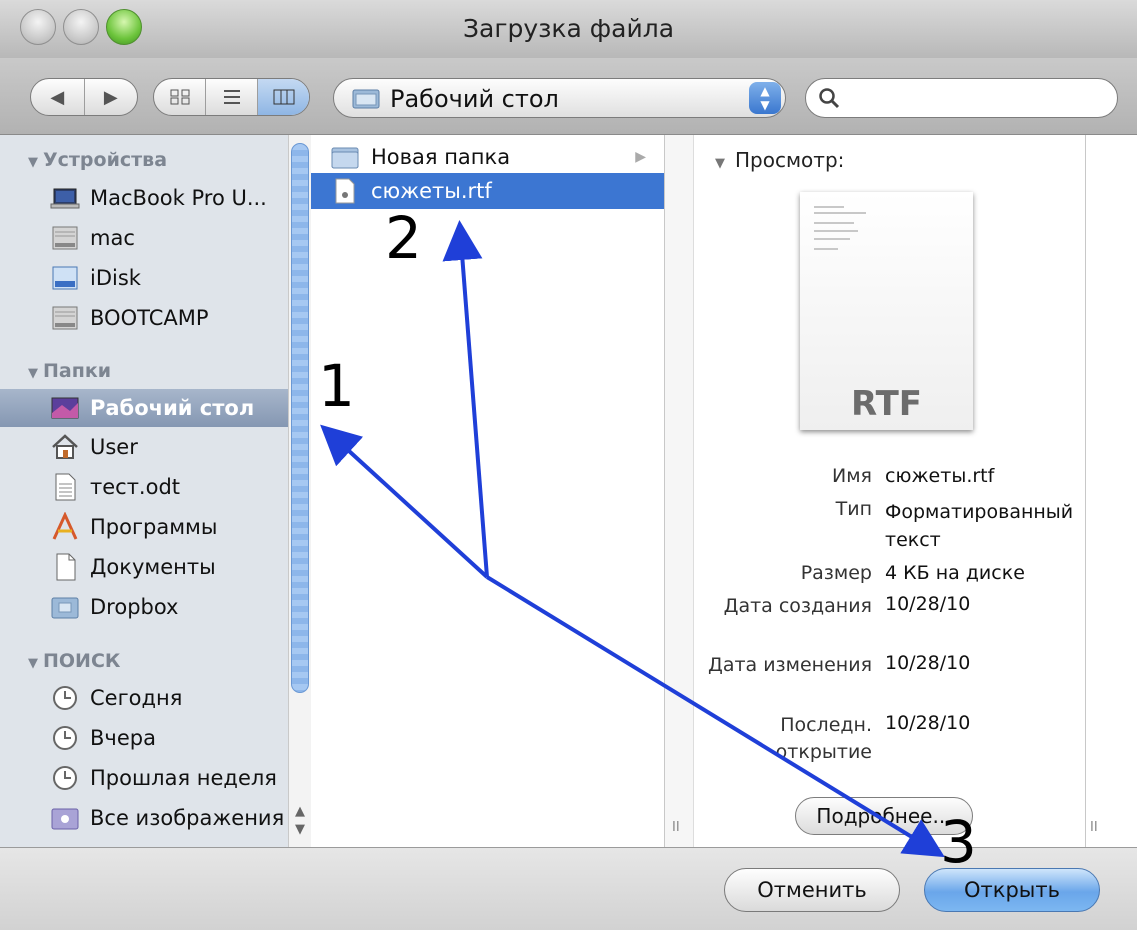  I want to click on column-view-button, so click(283, 97).